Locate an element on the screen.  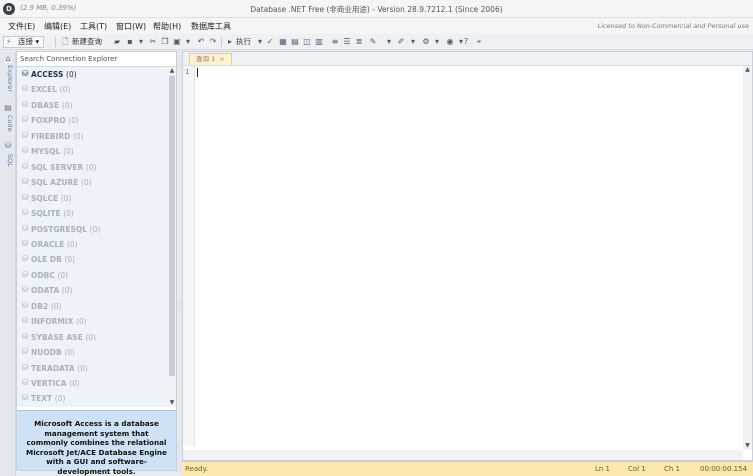
connection-label: SQL AZURE (0) is located at coordinates (61, 183).